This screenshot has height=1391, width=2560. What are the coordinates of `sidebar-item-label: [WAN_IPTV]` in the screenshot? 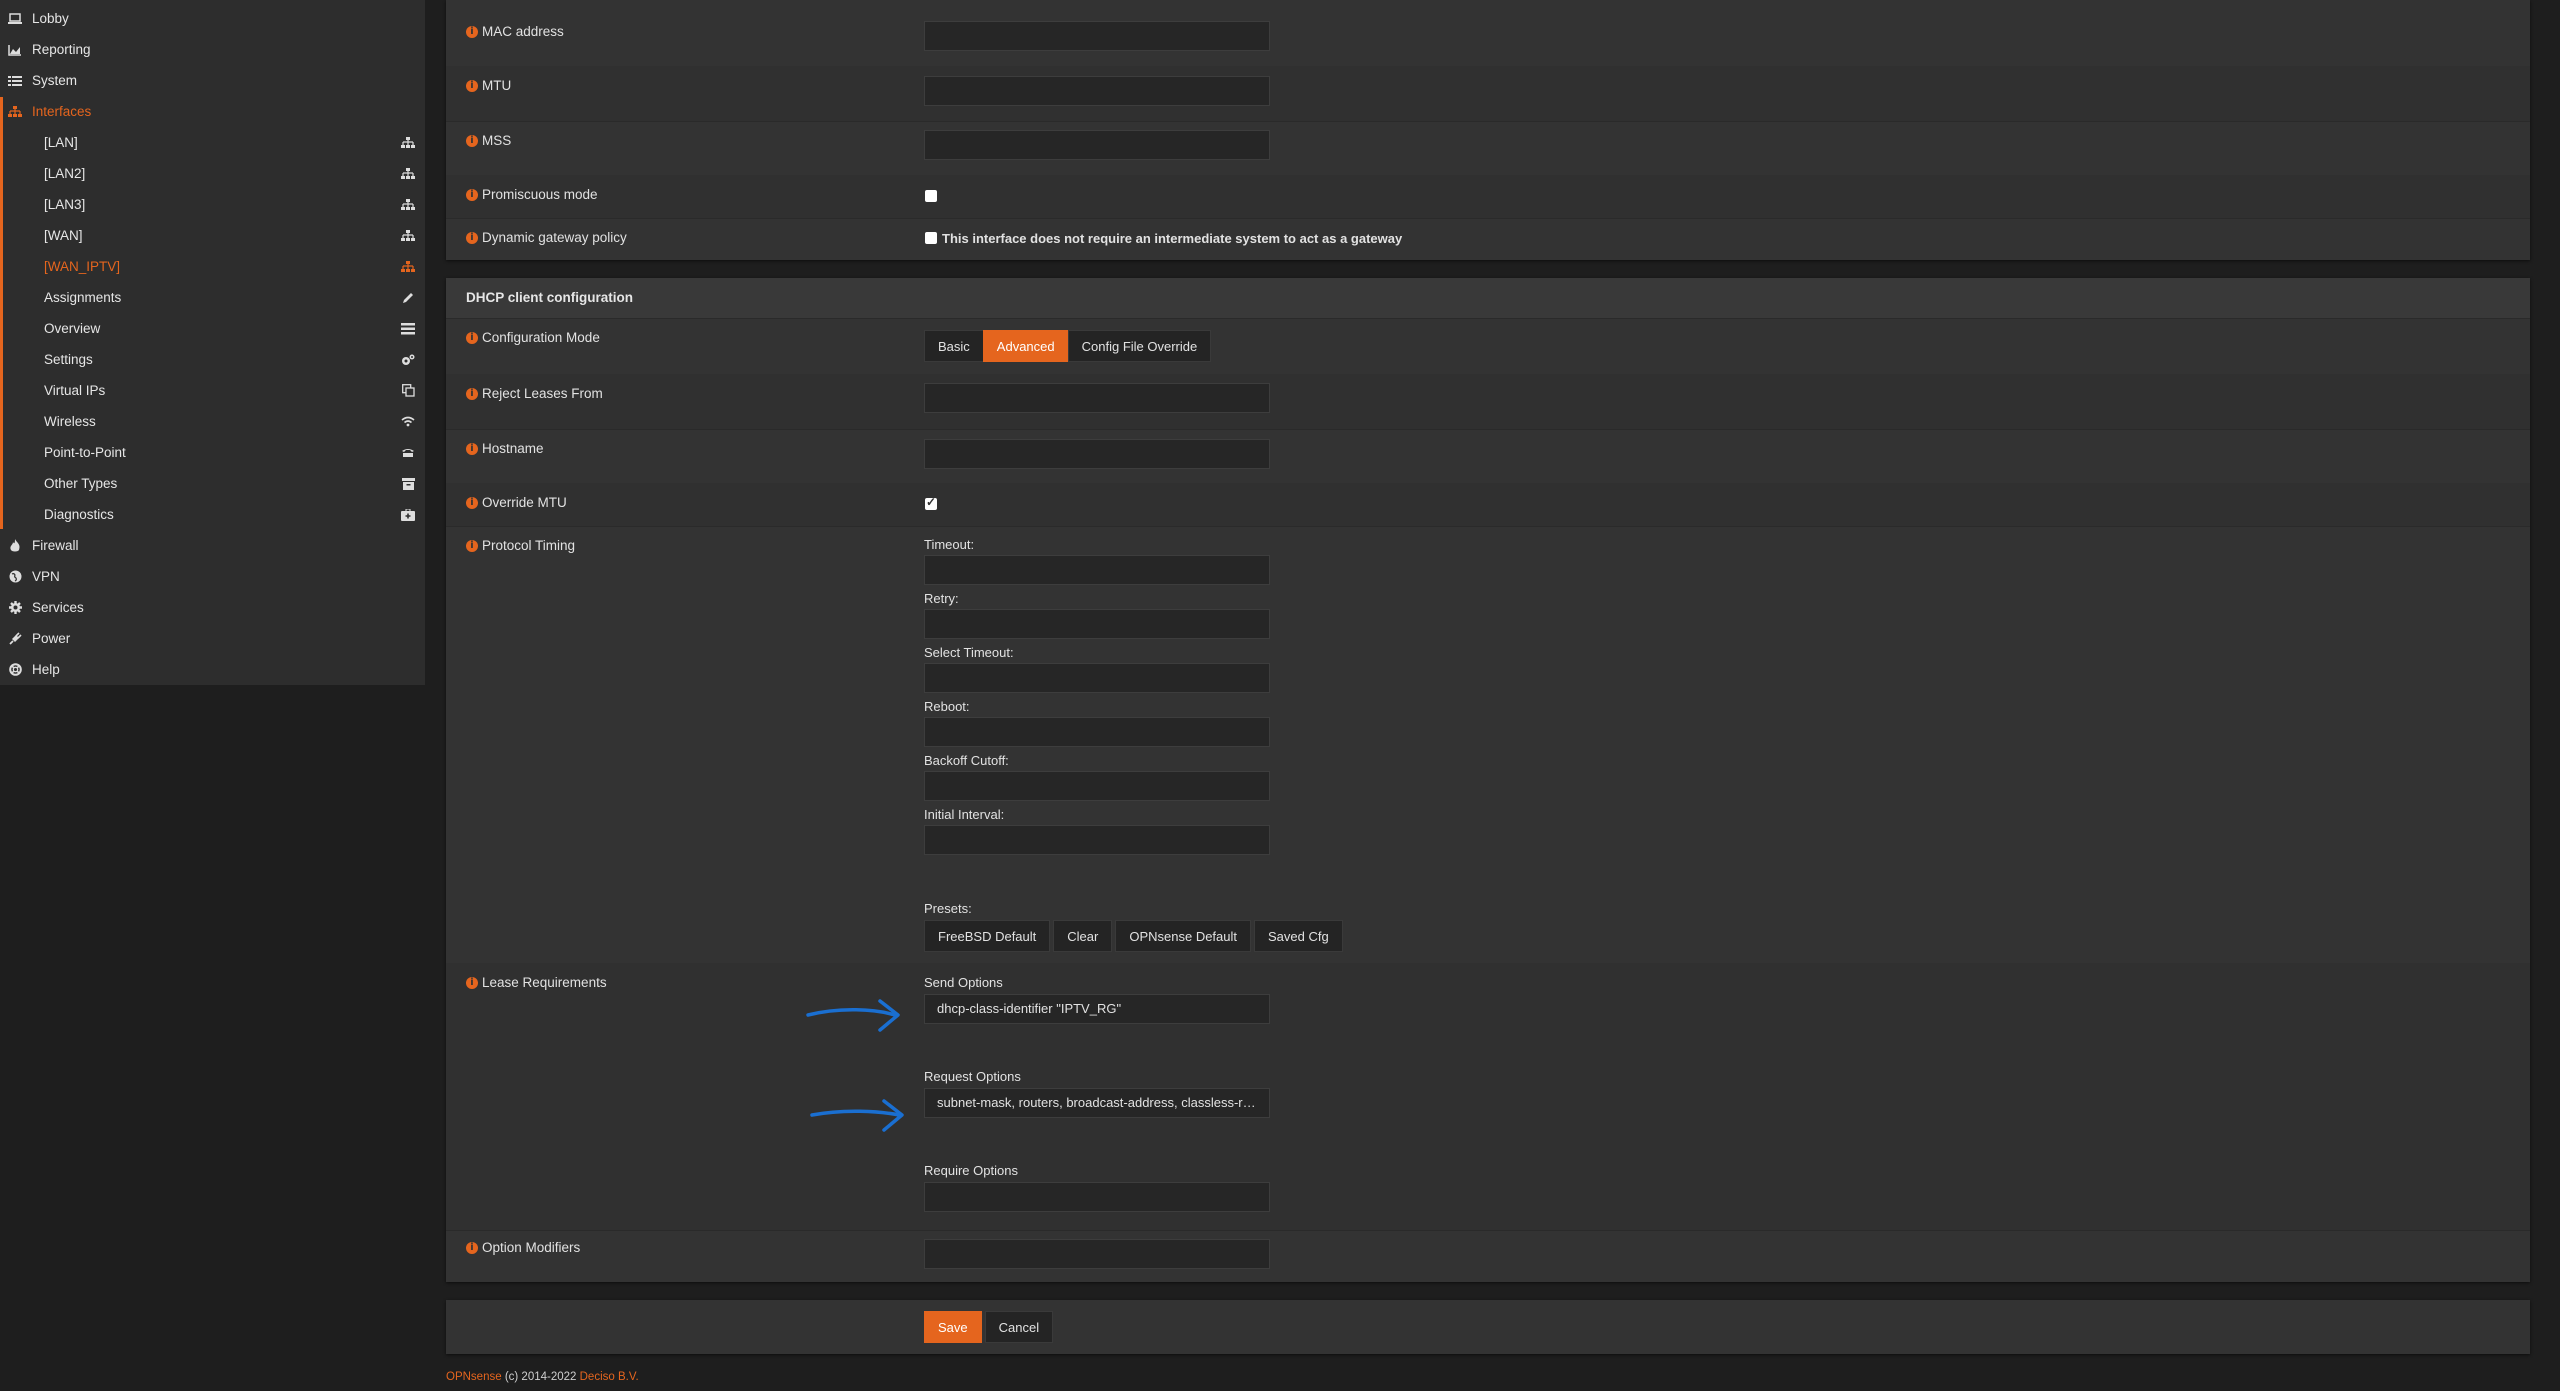 It's located at (82, 266).